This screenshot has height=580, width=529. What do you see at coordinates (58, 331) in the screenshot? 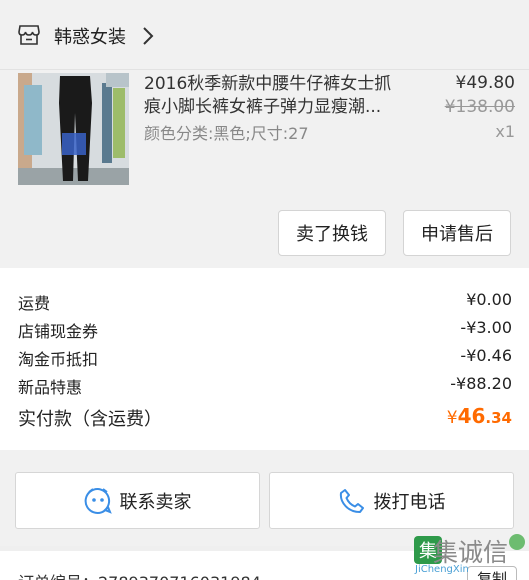
I see `cost-label: 店铺现金券` at bounding box center [58, 331].